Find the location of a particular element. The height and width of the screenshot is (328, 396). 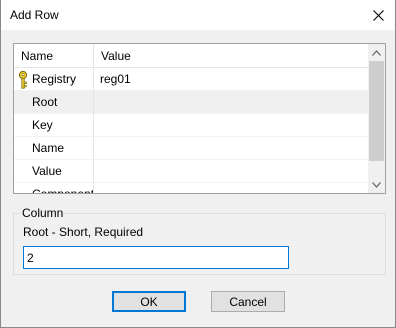

grid-cell-name: Component is located at coordinates (54, 188).